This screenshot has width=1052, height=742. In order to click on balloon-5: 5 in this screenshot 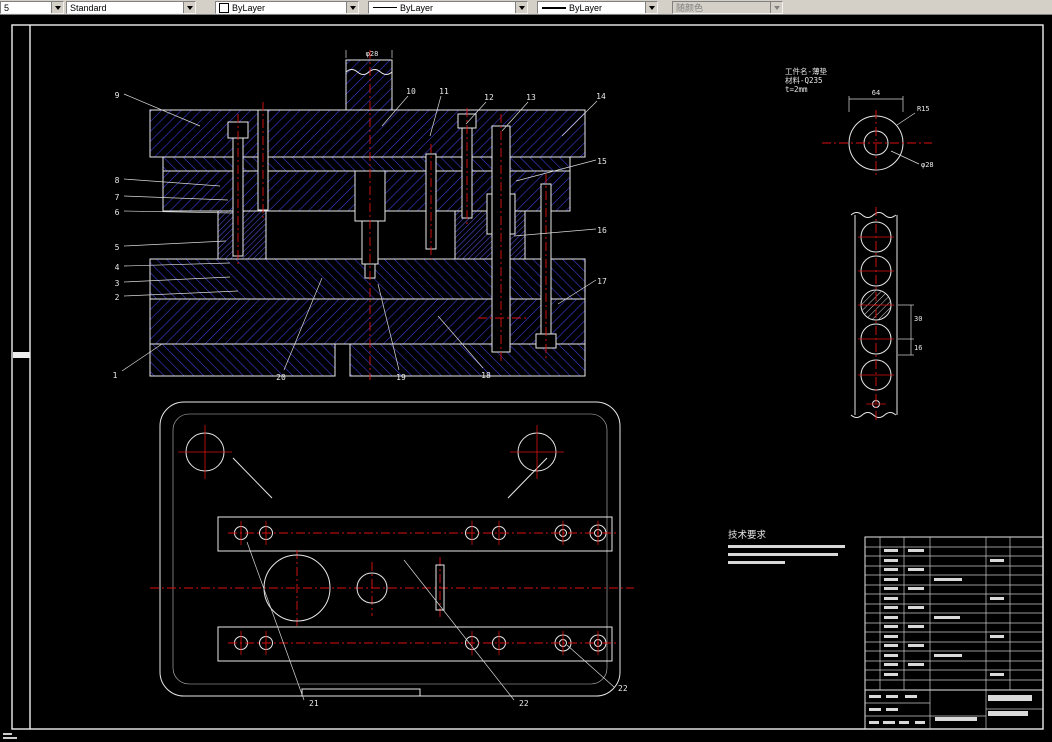, I will do `click(117, 247)`.